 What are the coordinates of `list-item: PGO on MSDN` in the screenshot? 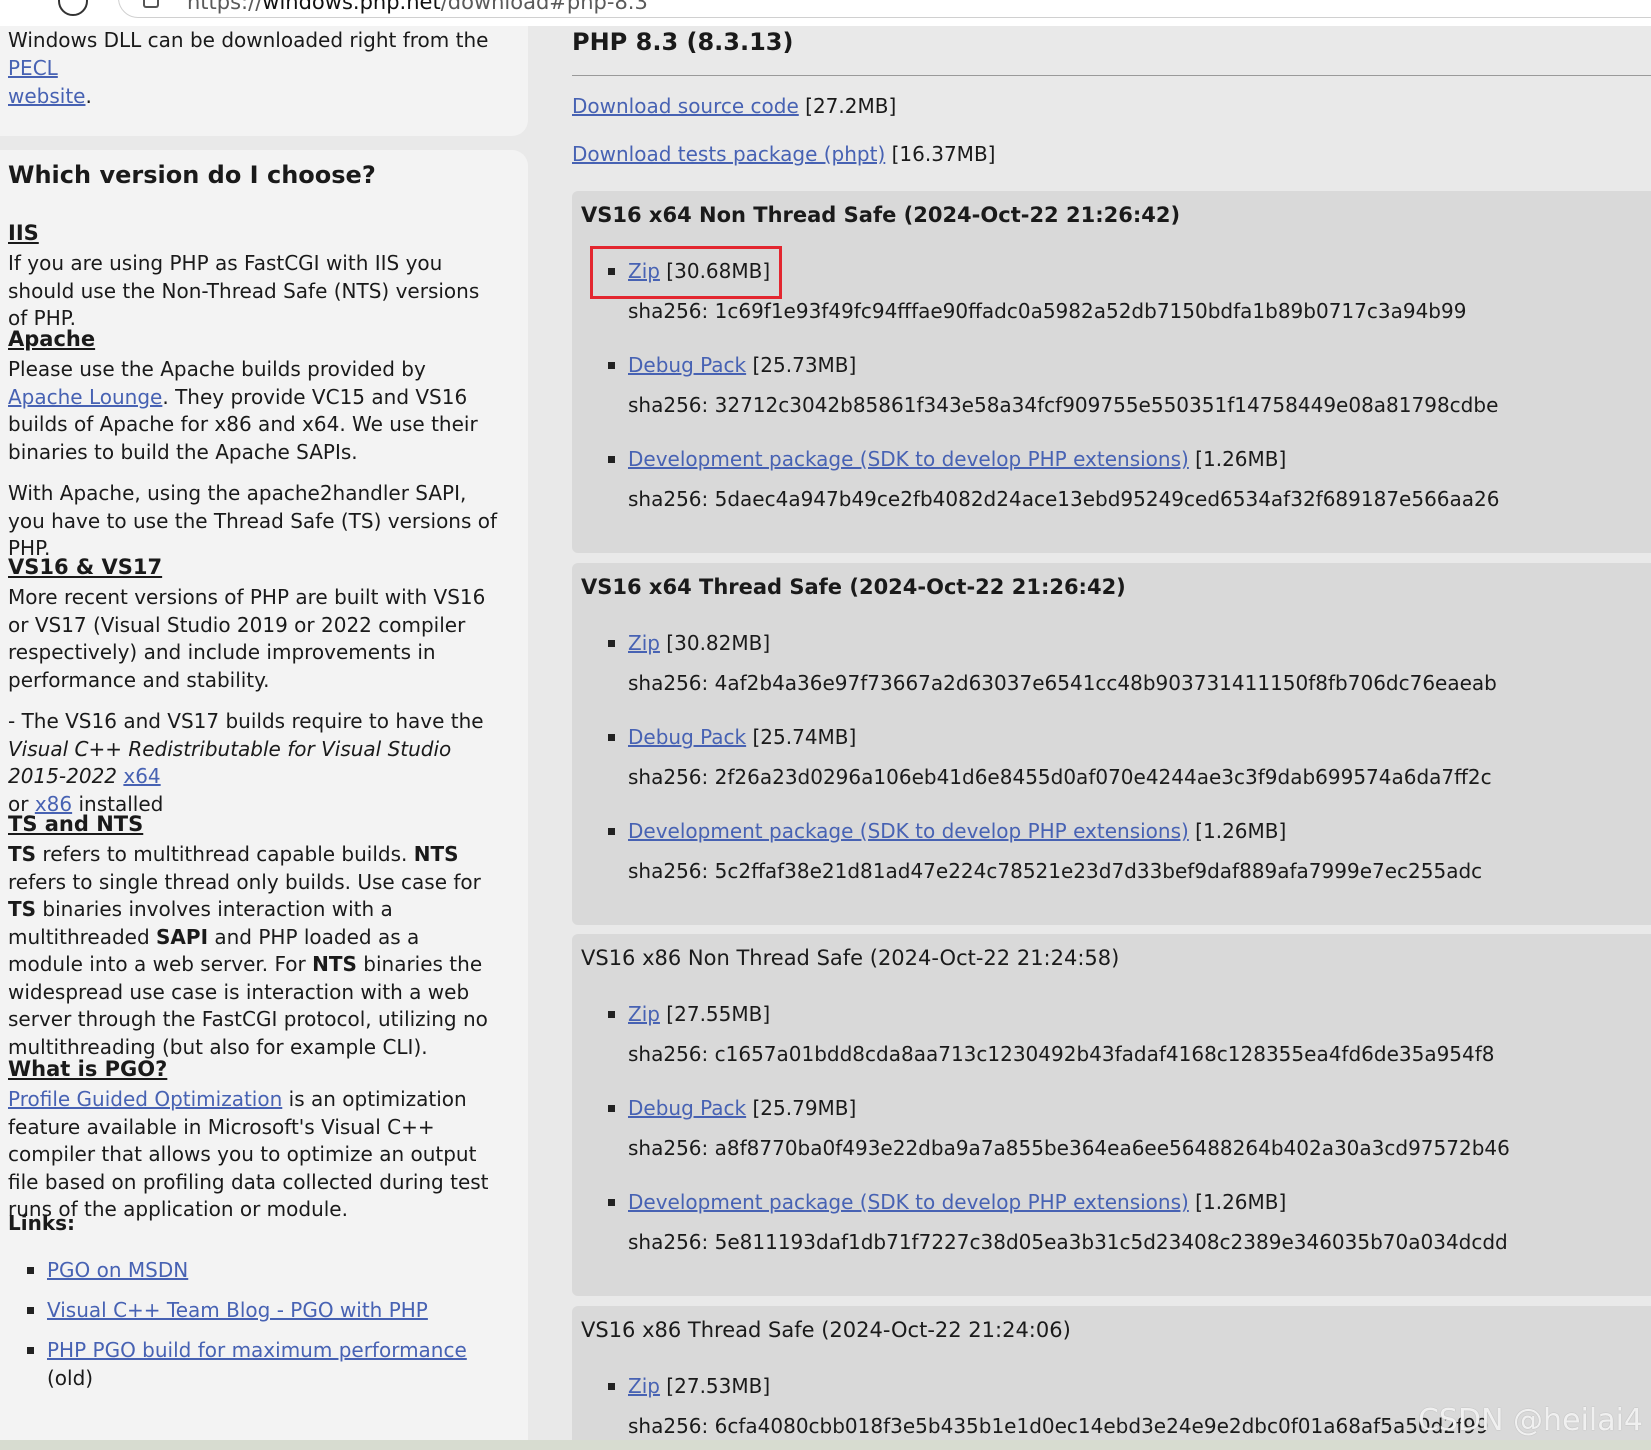 It's located at (253, 1276).